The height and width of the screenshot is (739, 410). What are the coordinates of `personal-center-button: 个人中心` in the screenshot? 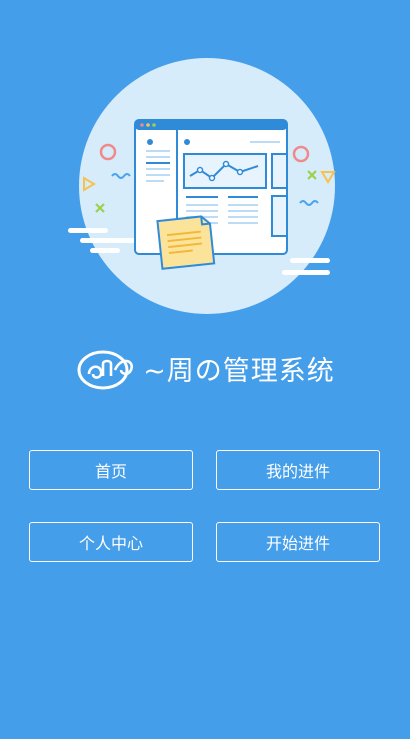 It's located at (111, 542).